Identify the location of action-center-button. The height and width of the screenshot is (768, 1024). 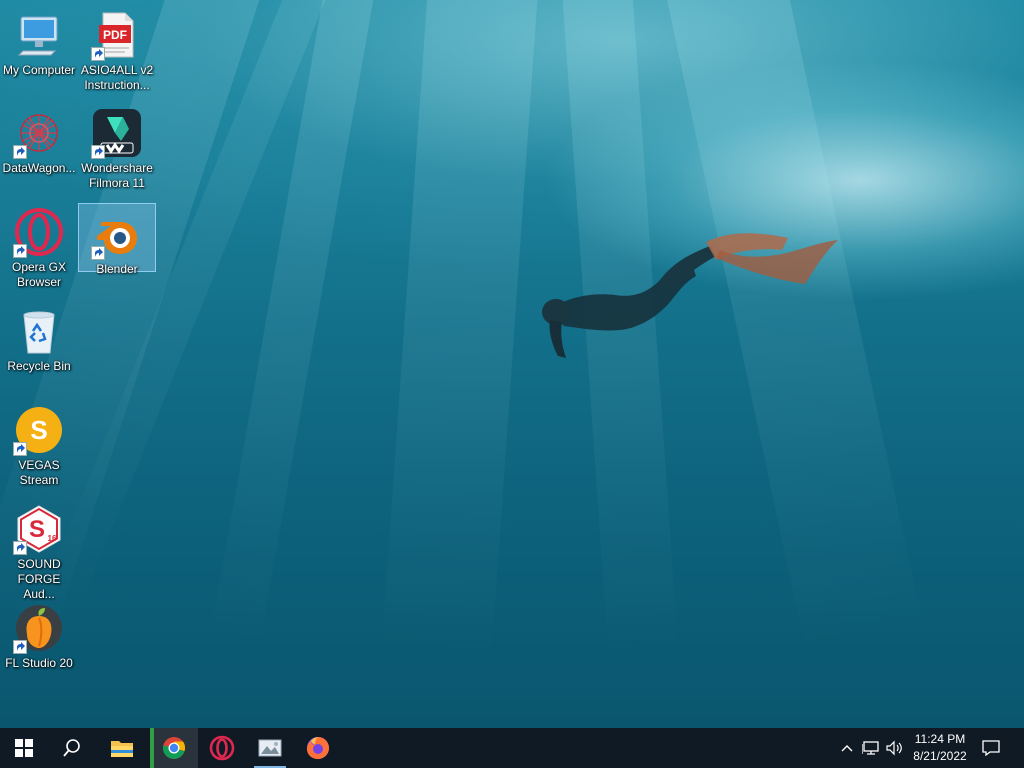
(991, 748).